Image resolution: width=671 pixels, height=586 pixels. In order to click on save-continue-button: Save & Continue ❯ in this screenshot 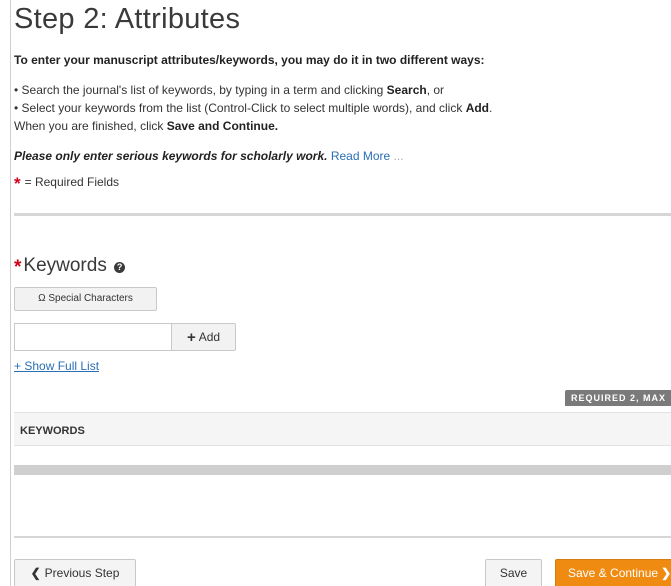, I will do `click(613, 572)`.